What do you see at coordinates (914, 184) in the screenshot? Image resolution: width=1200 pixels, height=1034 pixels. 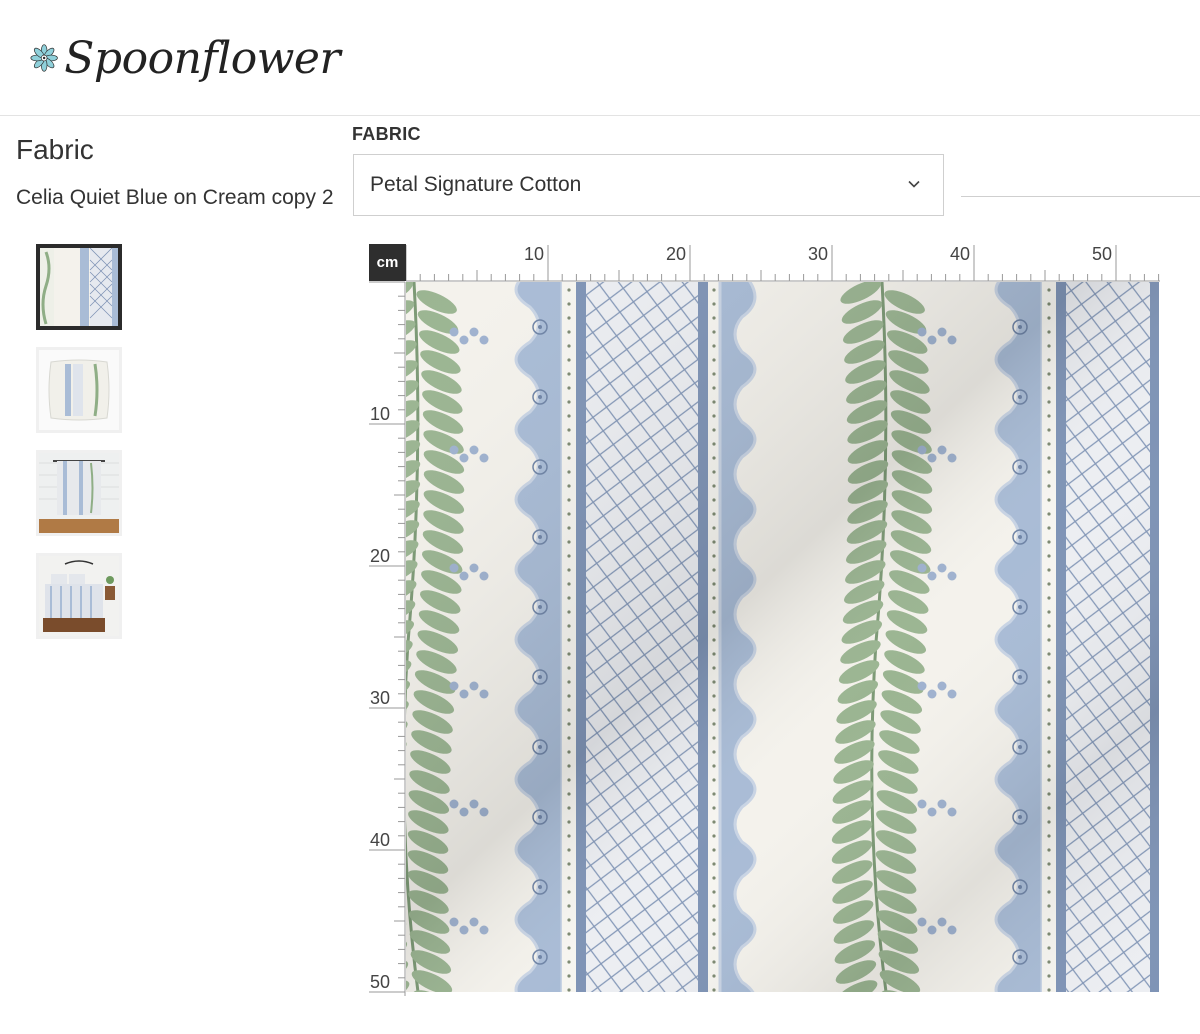 I see `chevron-down-icon` at bounding box center [914, 184].